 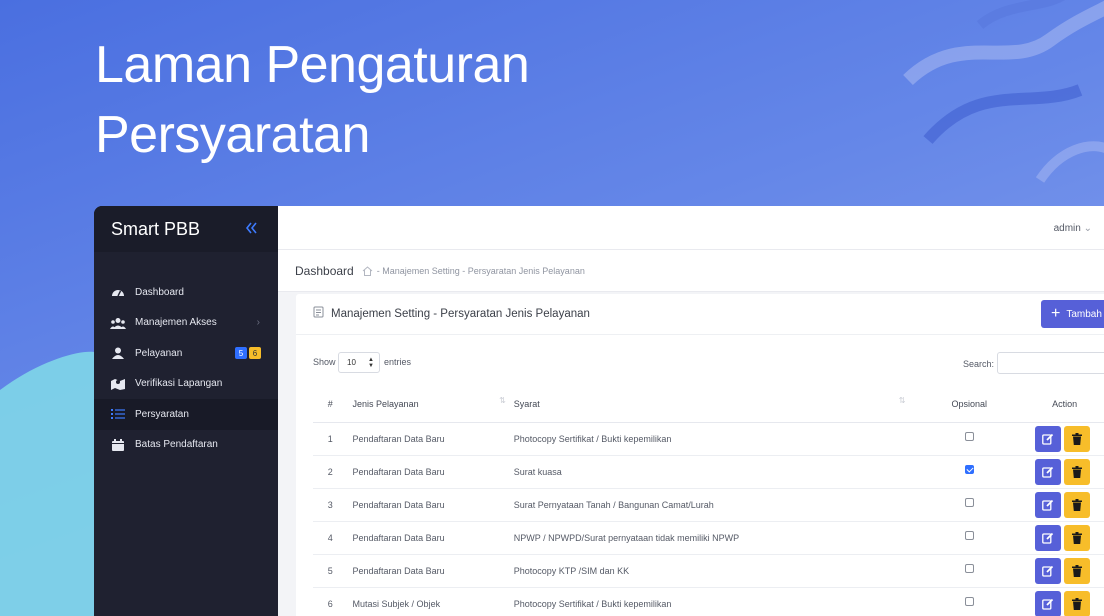 What do you see at coordinates (430, 601) in the screenshot?
I see `jenis-cell: Mutasi Subjek / Objek` at bounding box center [430, 601].